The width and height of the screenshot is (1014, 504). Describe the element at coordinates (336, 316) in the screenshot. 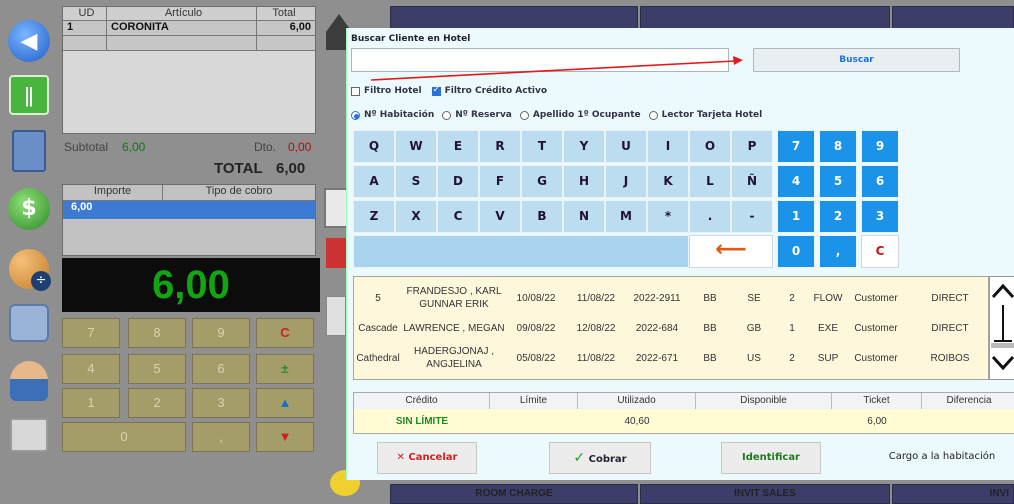

I see `document-icon` at that location.